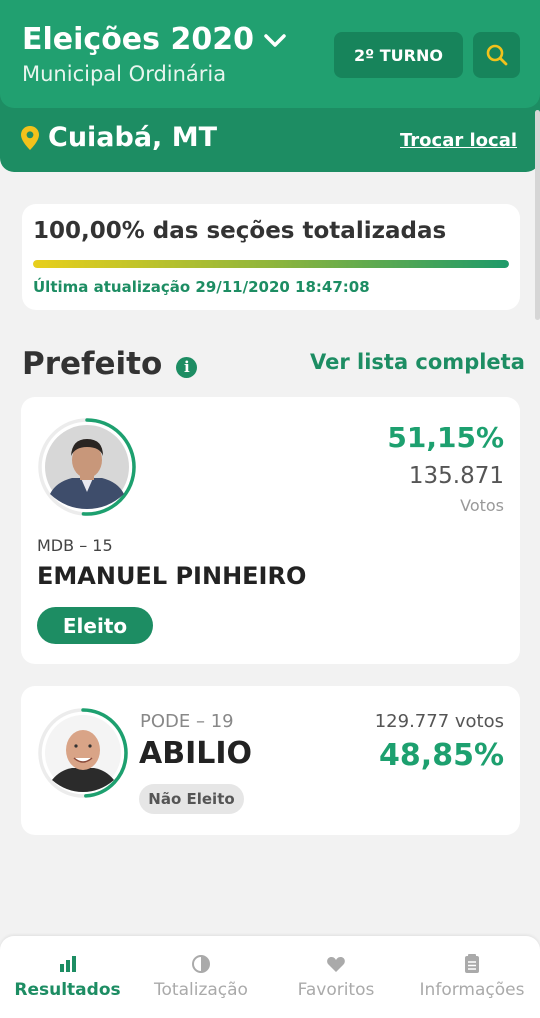 The height and width of the screenshot is (1018, 540). I want to click on totalization-progress-bar, so click(271, 264).